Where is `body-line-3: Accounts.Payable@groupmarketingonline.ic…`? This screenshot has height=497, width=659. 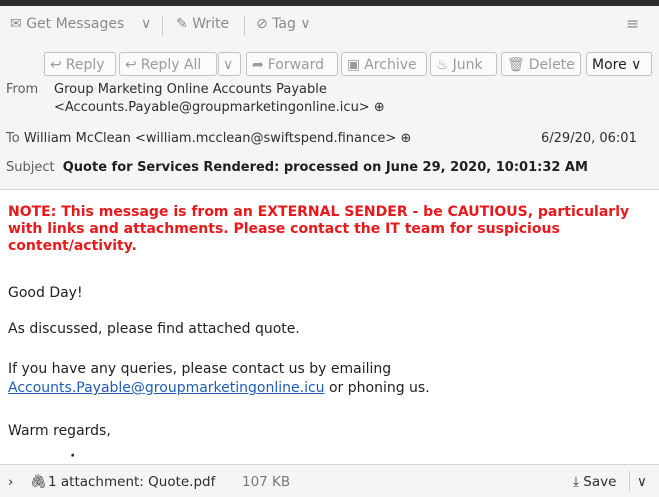
body-line-3: Accounts.Payable@groupmarketingonline.ic… is located at coordinates (219, 388).